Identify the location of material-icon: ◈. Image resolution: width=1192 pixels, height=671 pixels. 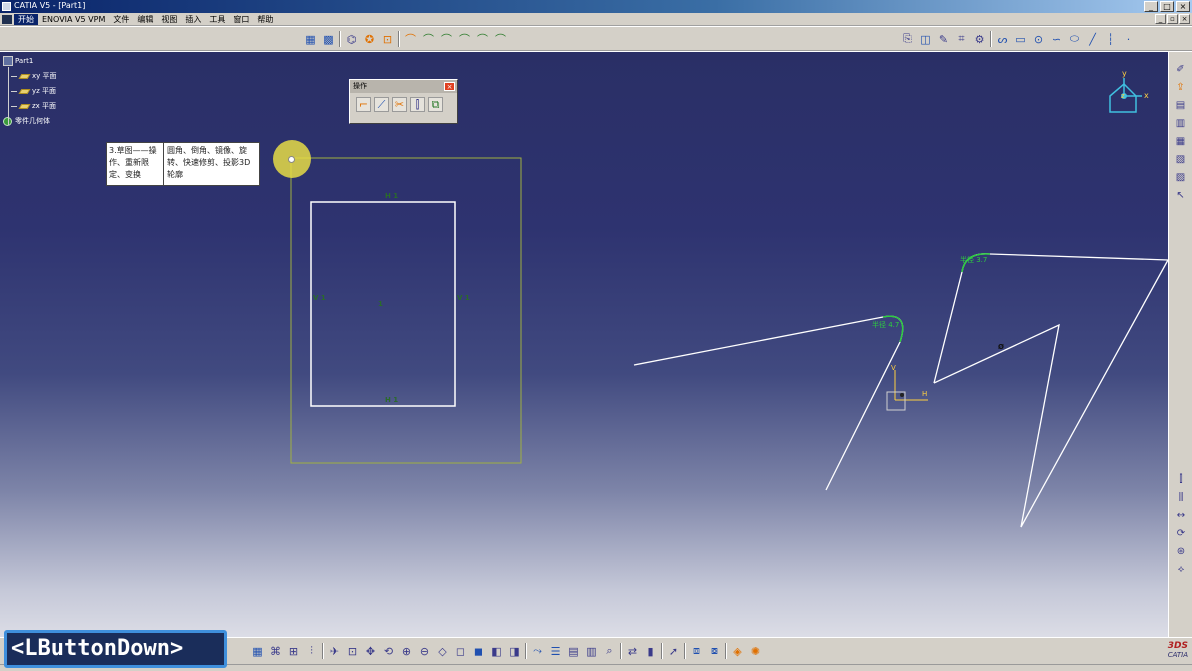
(737, 651).